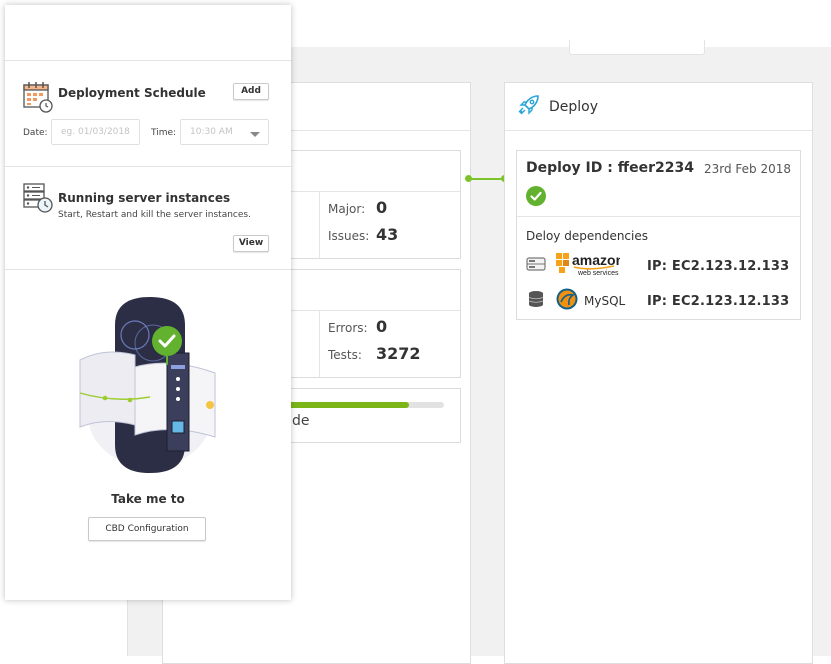 The image size is (831, 664). What do you see at coordinates (148, 33) in the screenshot?
I see `panel-top-section` at bounding box center [148, 33].